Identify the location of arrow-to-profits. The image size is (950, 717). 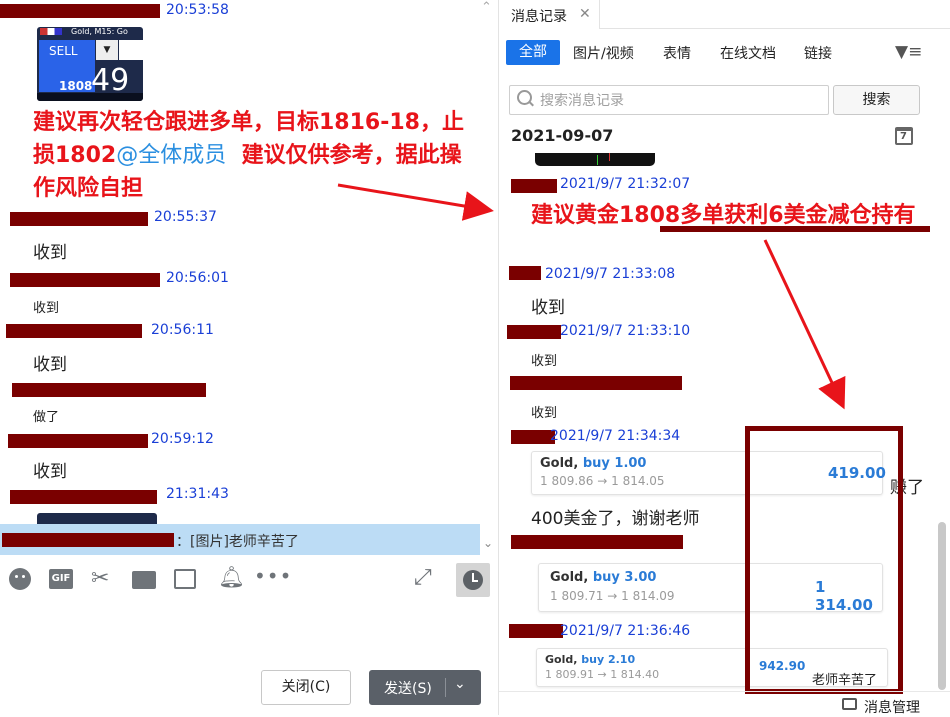
(804, 324).